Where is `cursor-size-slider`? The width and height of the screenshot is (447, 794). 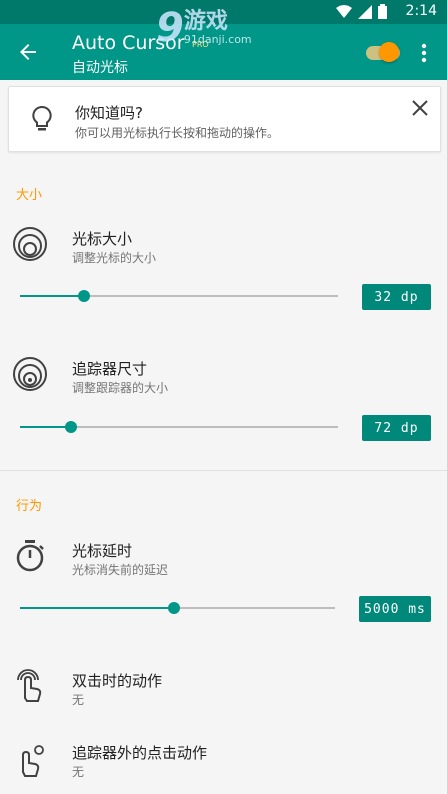 cursor-size-slider is located at coordinates (179, 296).